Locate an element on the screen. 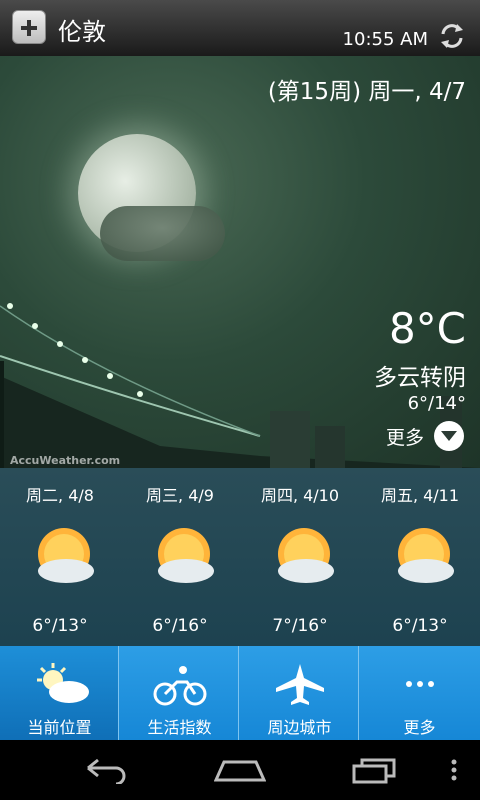  airplane-icon is located at coordinates (300, 684).